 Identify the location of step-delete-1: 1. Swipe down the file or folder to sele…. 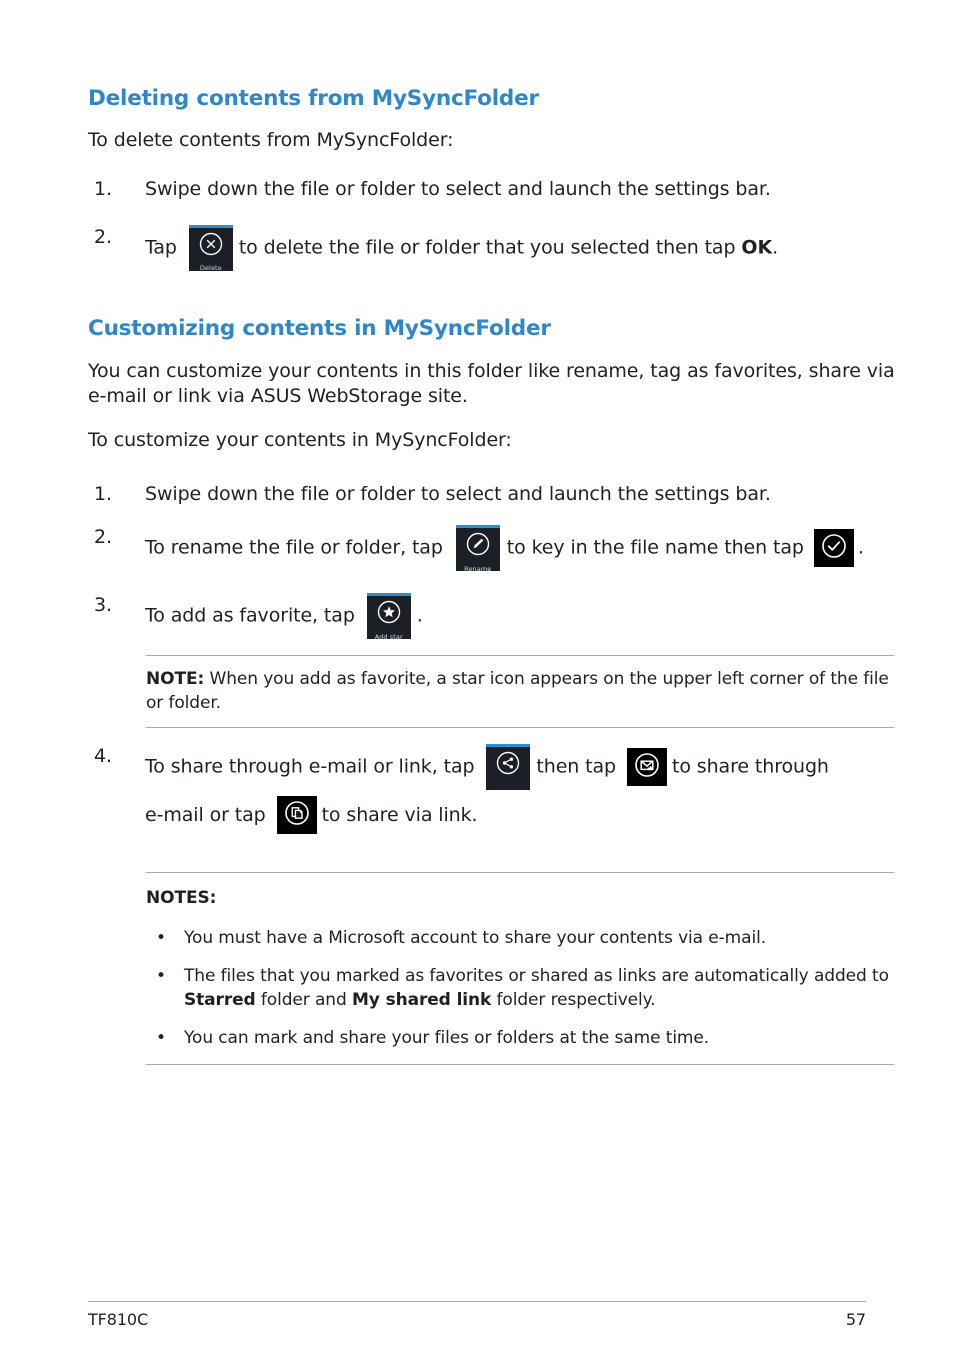
(493, 190).